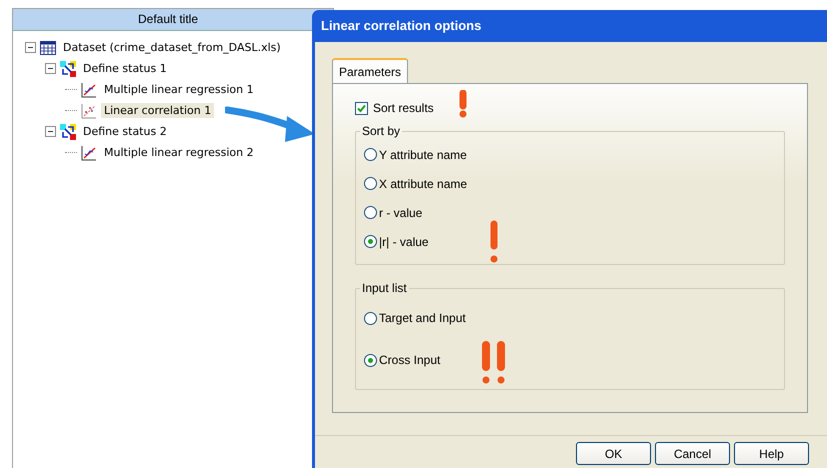  What do you see at coordinates (404, 241) in the screenshot?
I see `radio-label: |r| - value` at bounding box center [404, 241].